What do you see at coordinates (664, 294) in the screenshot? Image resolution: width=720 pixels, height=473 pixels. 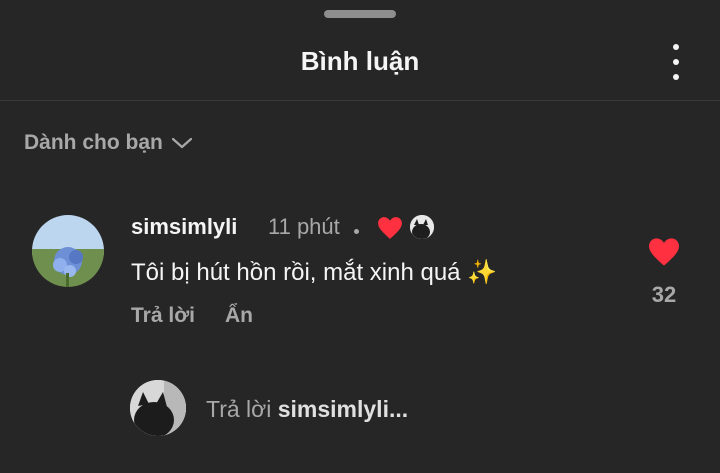 I see `like-count: 32` at bounding box center [664, 294].